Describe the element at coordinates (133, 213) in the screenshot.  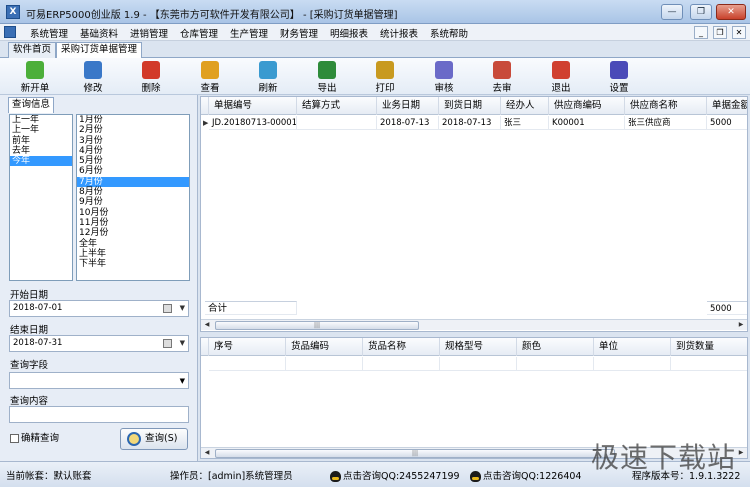
I see `list-item: 10月份` at that location.